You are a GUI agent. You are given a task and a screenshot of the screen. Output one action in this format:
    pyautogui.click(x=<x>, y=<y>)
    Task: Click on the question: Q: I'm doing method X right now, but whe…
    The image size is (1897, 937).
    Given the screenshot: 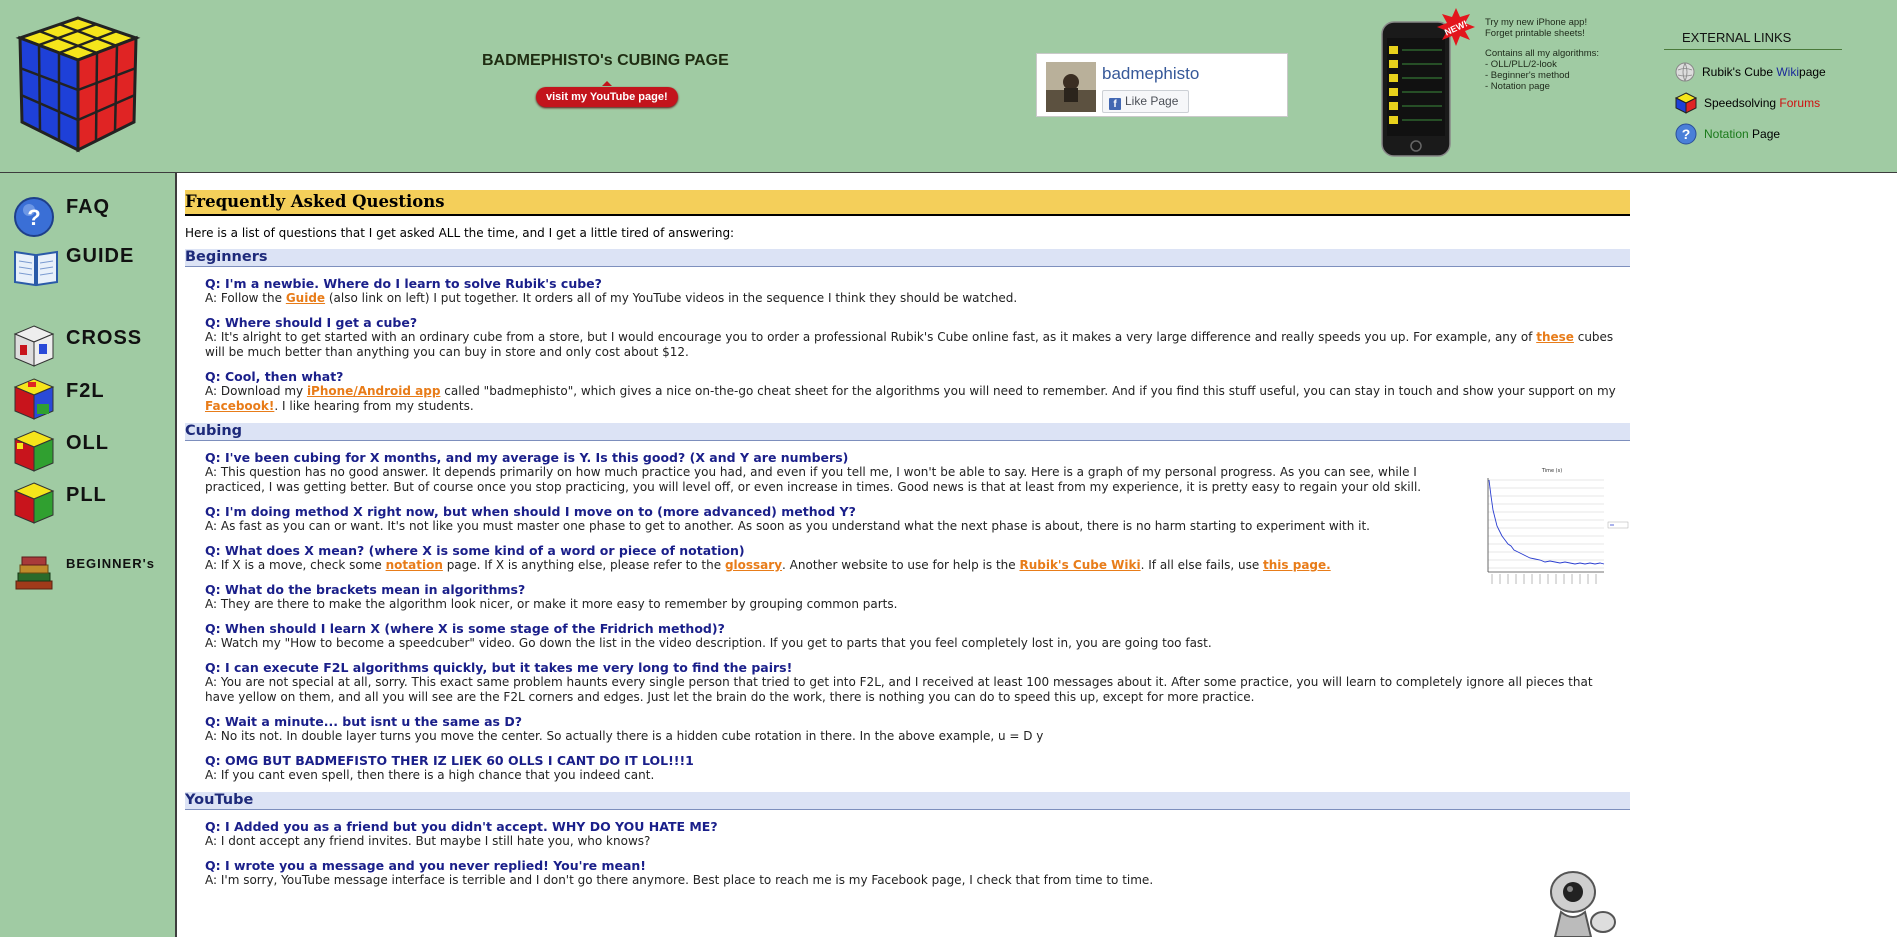 What is the action you would take?
    pyautogui.click(x=530, y=511)
    